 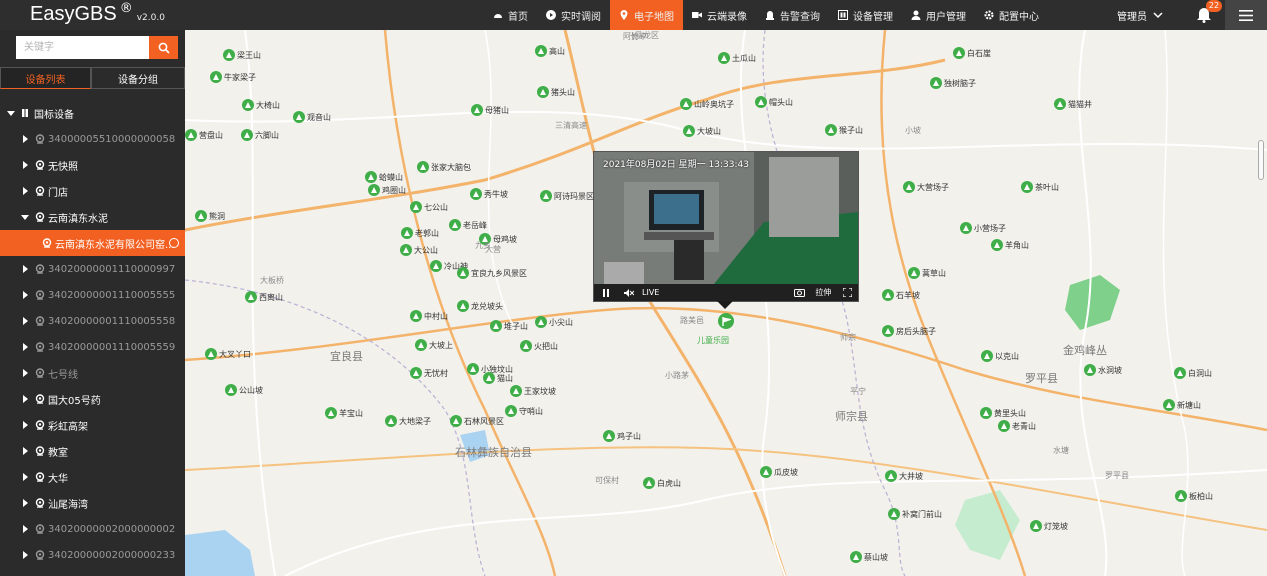 What do you see at coordinates (92, 139) in the screenshot?
I see `tree-item: 34000005510000000058` at bounding box center [92, 139].